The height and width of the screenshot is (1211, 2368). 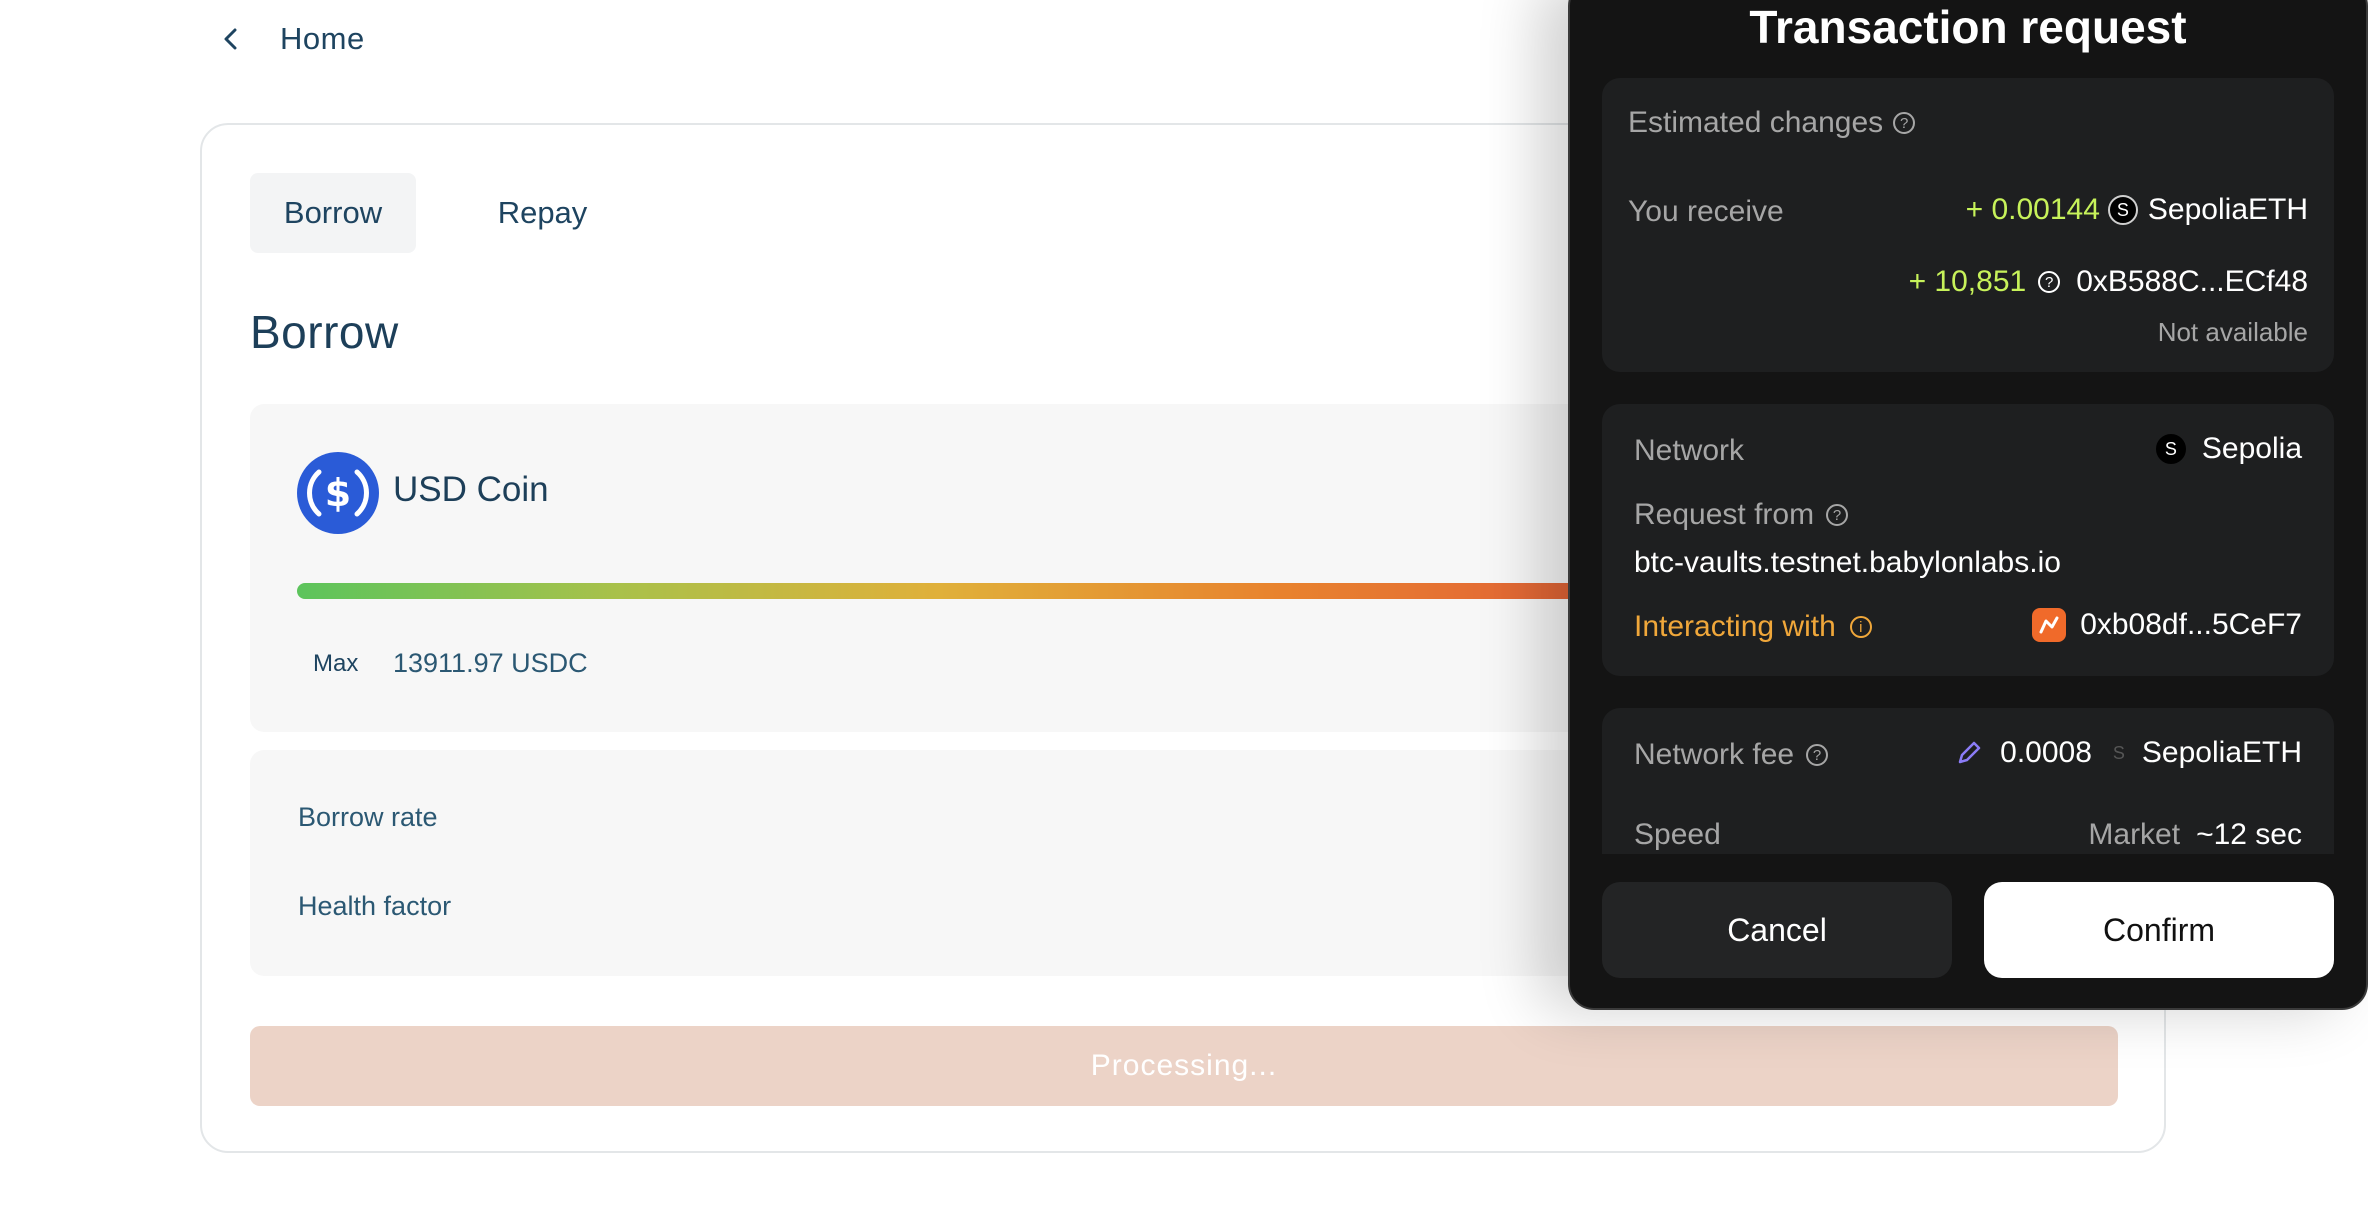 What do you see at coordinates (2221, 752) in the screenshot?
I see `network-fee-token: SepoliaETH` at bounding box center [2221, 752].